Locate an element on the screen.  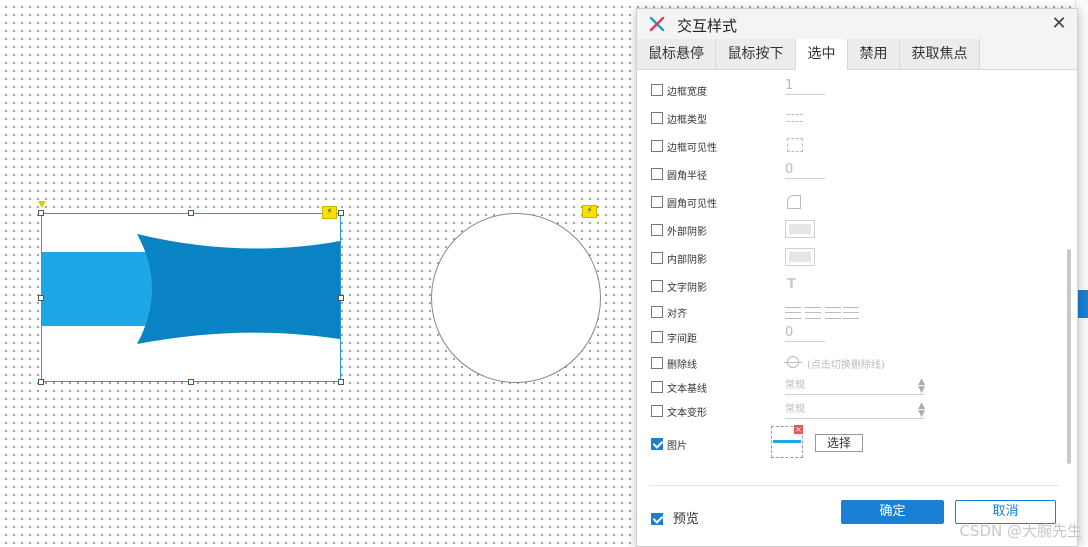
state-tabs: 鼠标悬停 鼠标按下 选中 禁用 获取焦点 is located at coordinates (857, 54).